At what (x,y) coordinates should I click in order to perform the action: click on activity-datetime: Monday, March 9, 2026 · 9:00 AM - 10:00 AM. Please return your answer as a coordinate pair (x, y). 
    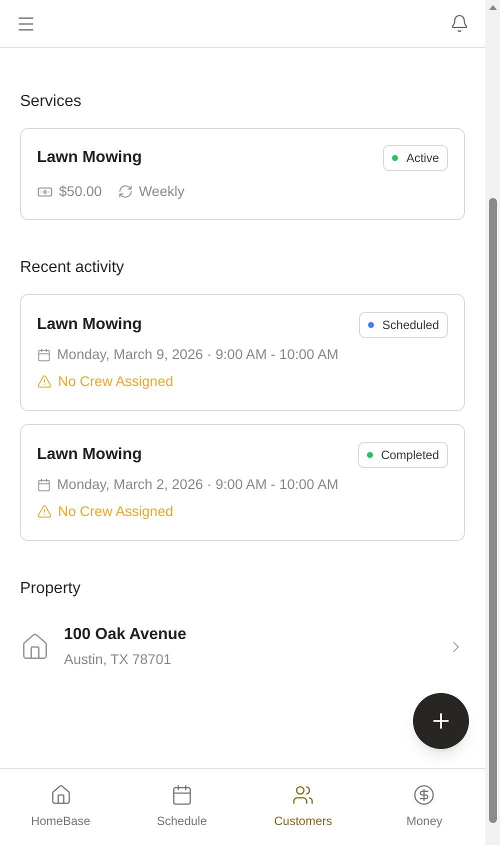
    Looking at the image, I should click on (197, 354).